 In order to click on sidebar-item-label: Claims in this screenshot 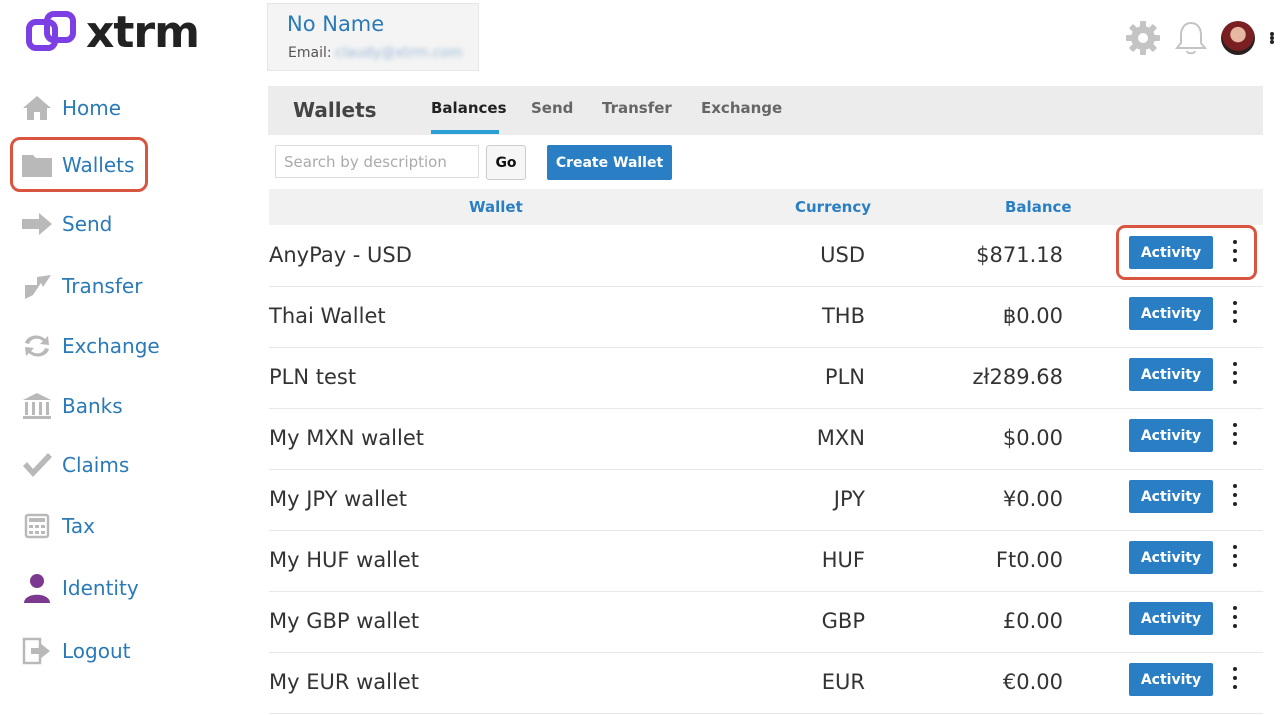, I will do `click(96, 465)`.